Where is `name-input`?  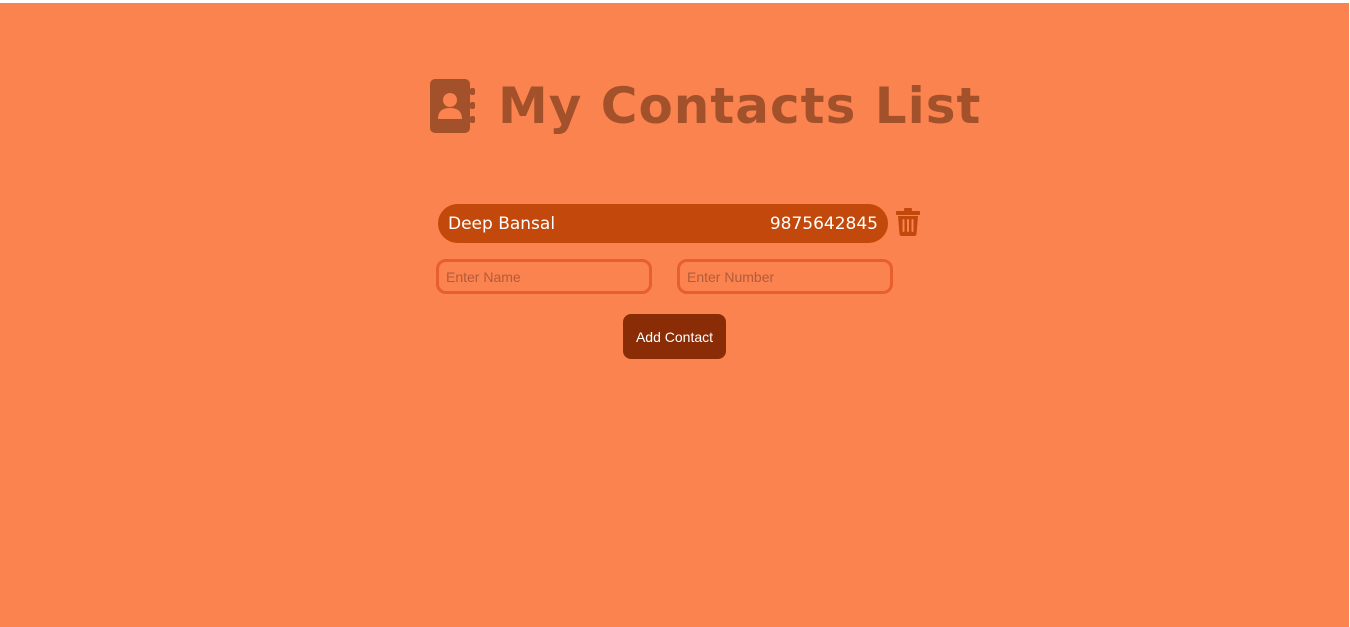
name-input is located at coordinates (544, 276).